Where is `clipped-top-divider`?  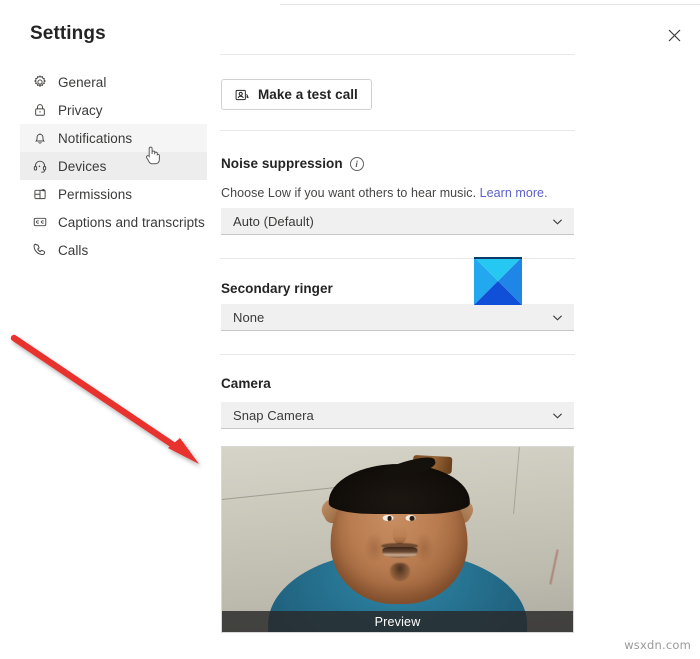
clipped-top-divider is located at coordinates (490, 4).